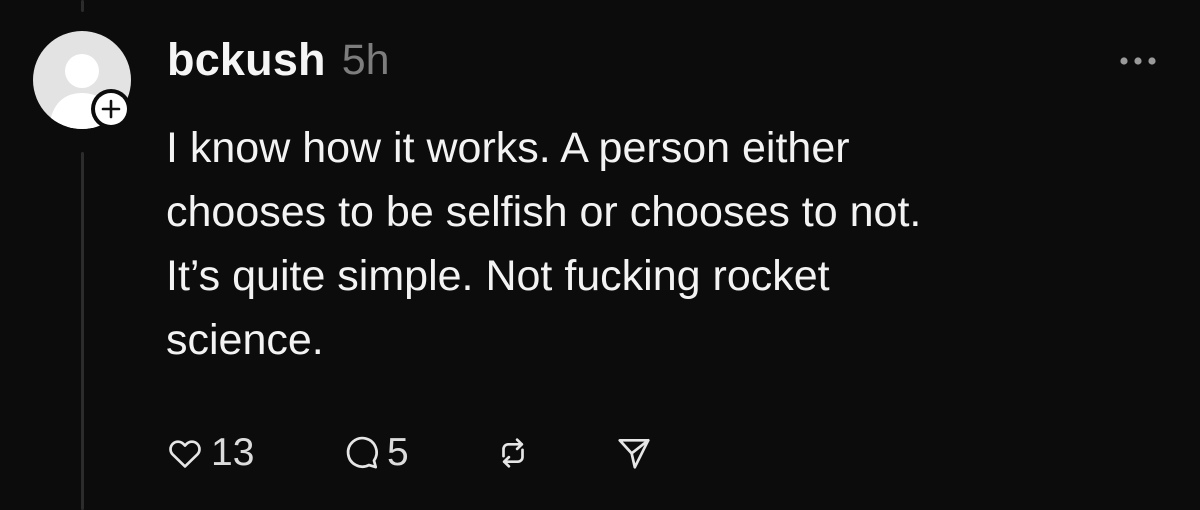  I want to click on thread-line, so click(82, 331).